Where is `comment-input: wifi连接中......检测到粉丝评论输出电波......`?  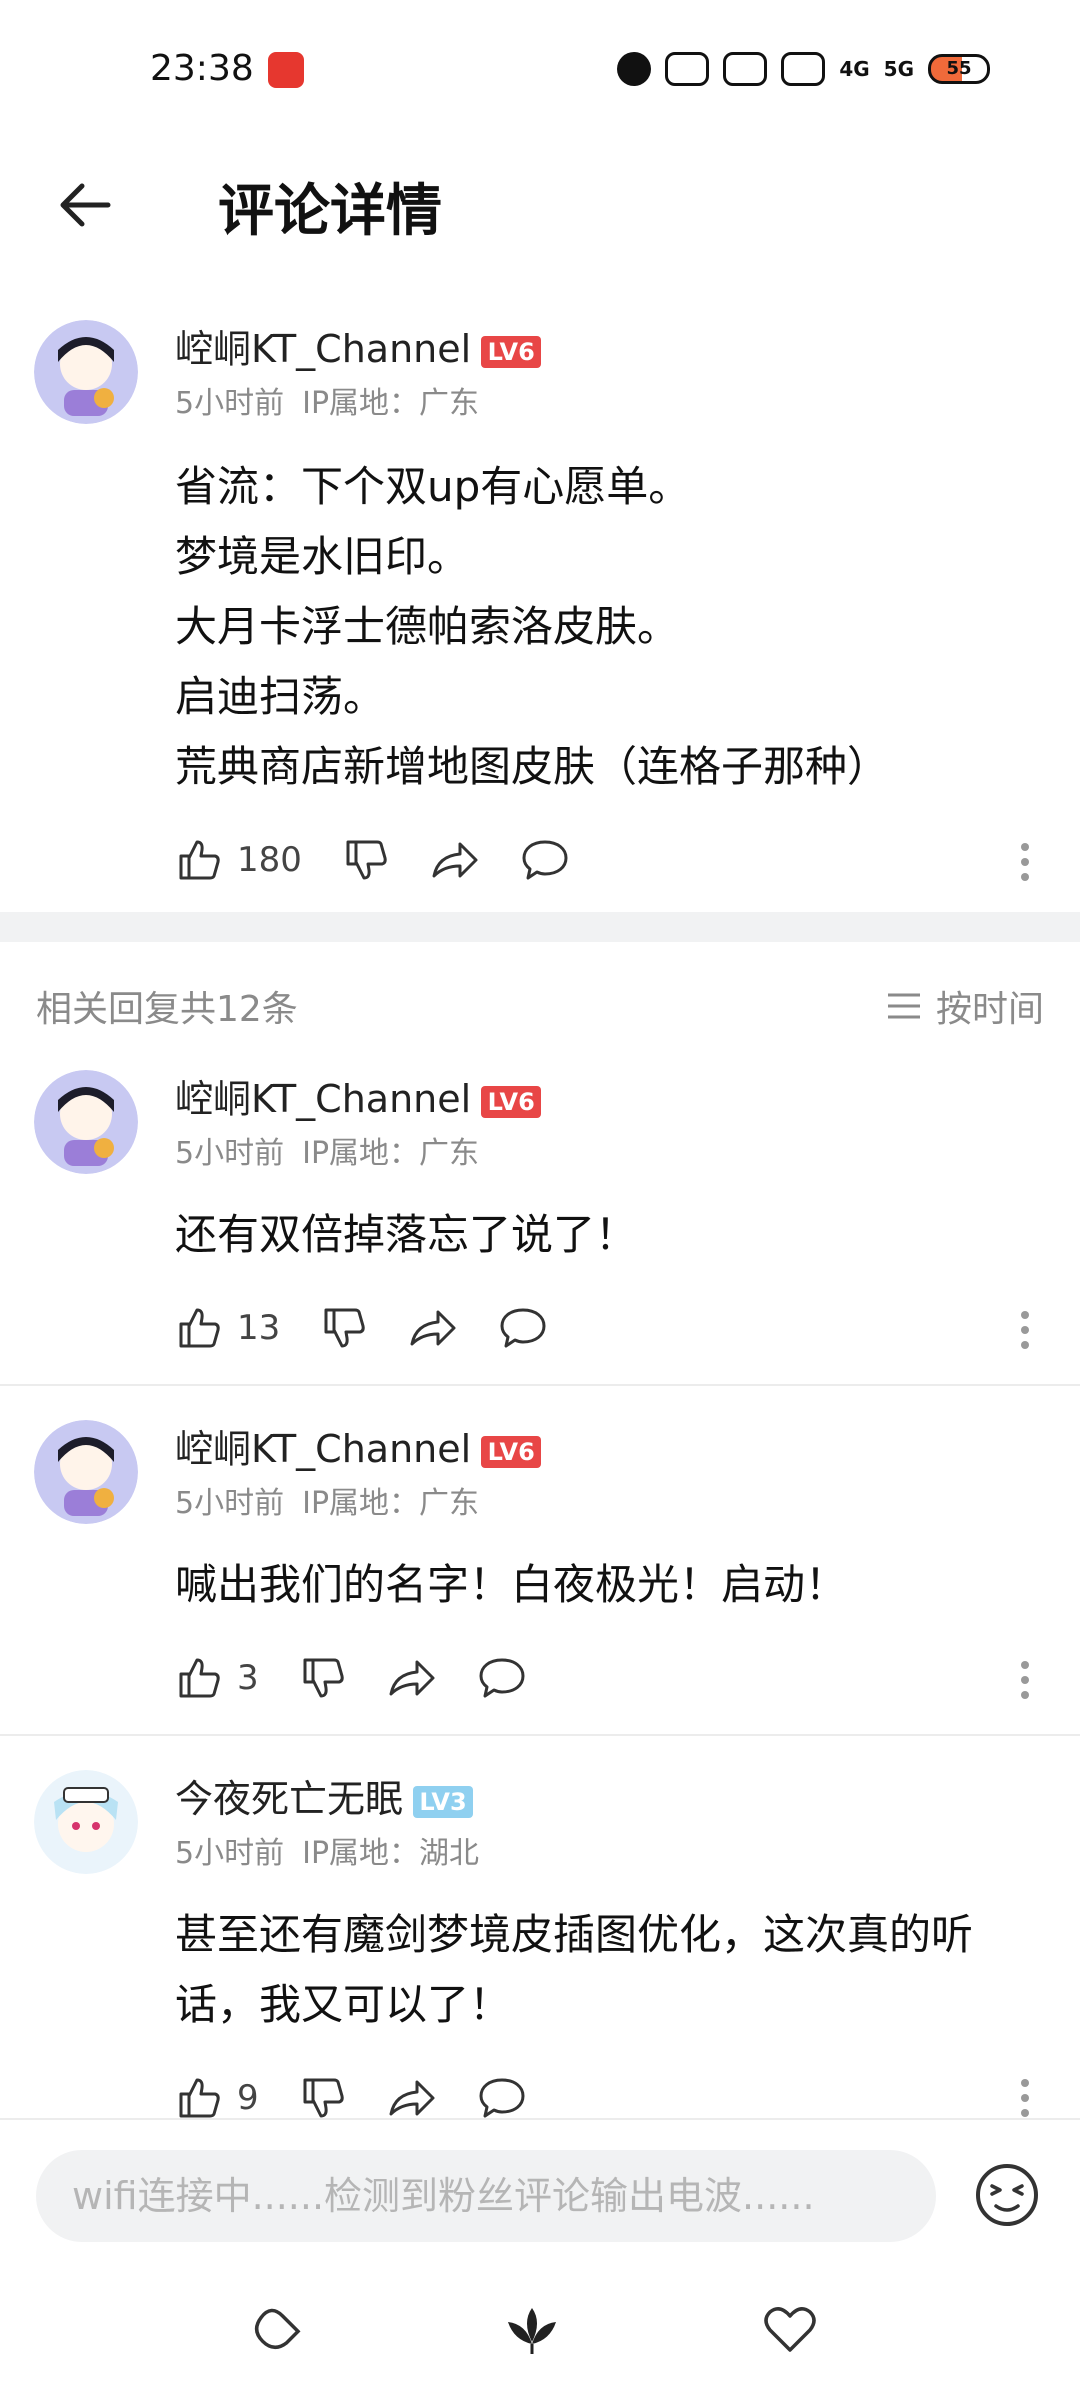
comment-input: wifi连接中......检测到粉丝评论输出电波...... is located at coordinates (486, 2196).